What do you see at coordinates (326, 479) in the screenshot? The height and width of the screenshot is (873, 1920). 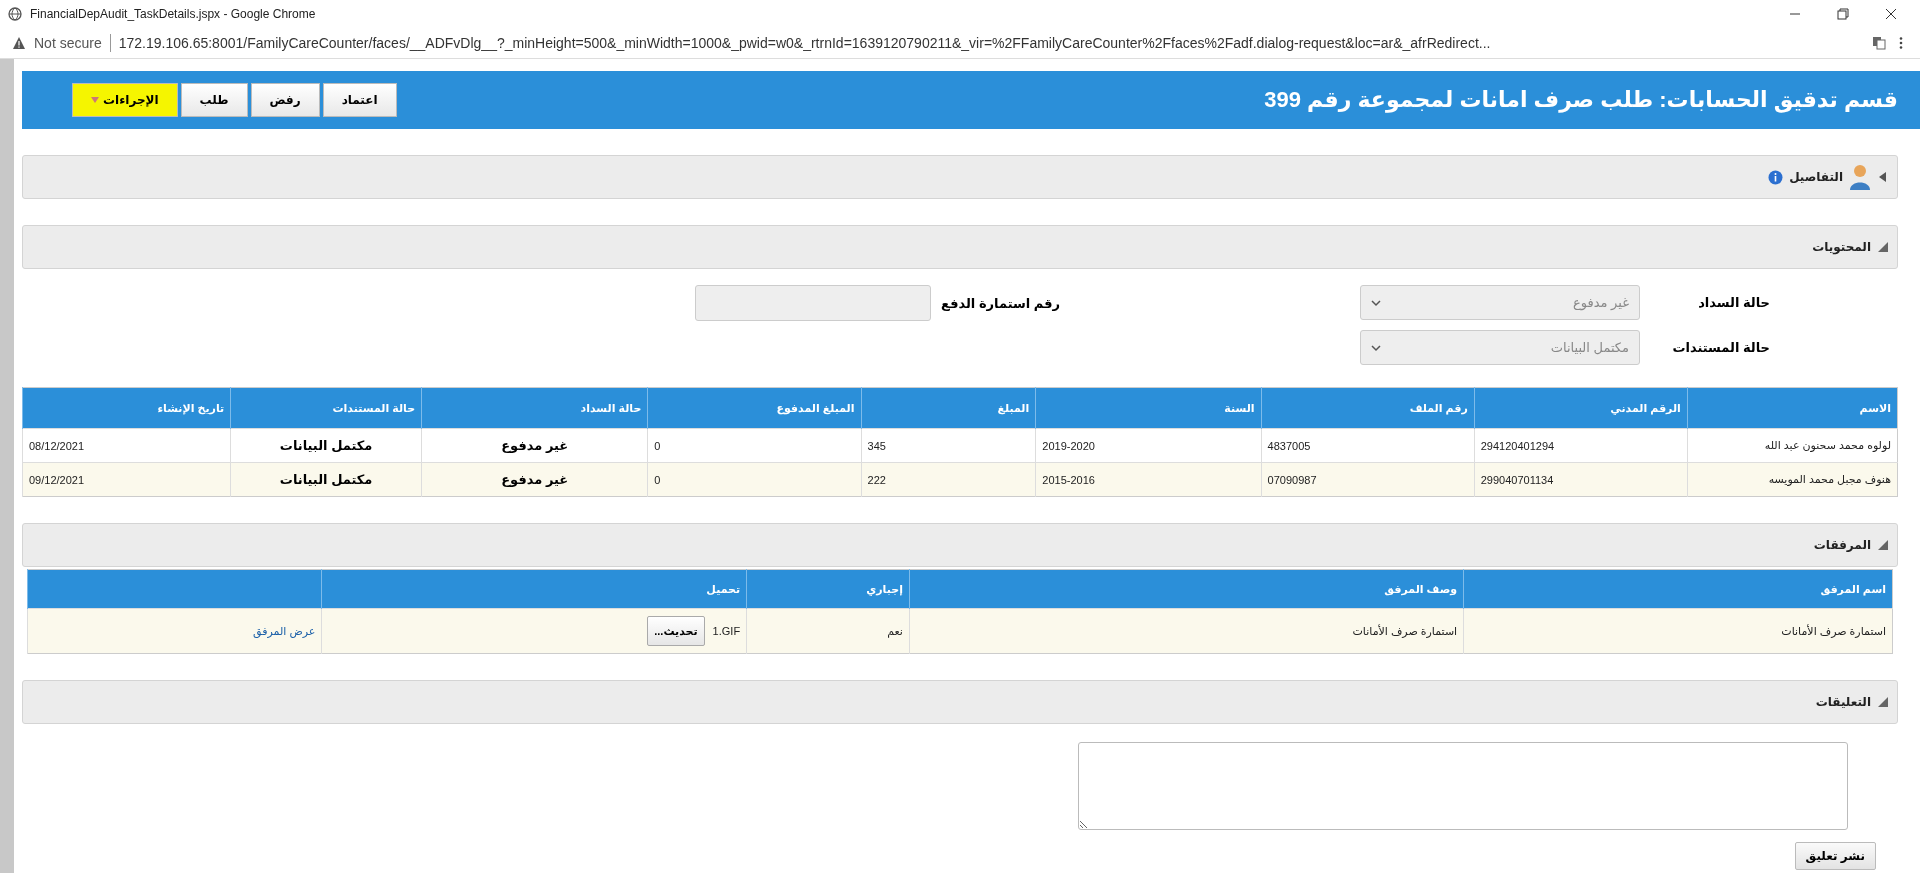 I see `table-cell: مكتمل البيانات` at bounding box center [326, 479].